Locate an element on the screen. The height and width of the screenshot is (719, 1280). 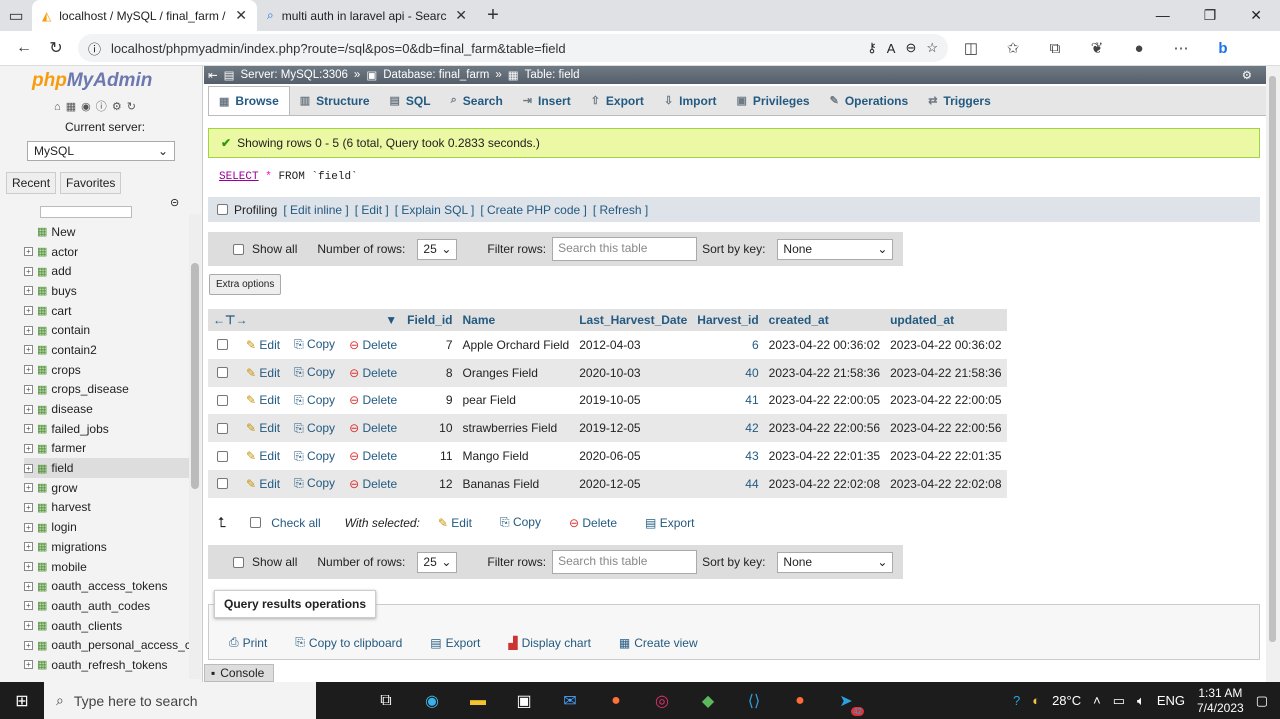
sidebar-table-item: + ▦ farmer is located at coordinates (109, 449).